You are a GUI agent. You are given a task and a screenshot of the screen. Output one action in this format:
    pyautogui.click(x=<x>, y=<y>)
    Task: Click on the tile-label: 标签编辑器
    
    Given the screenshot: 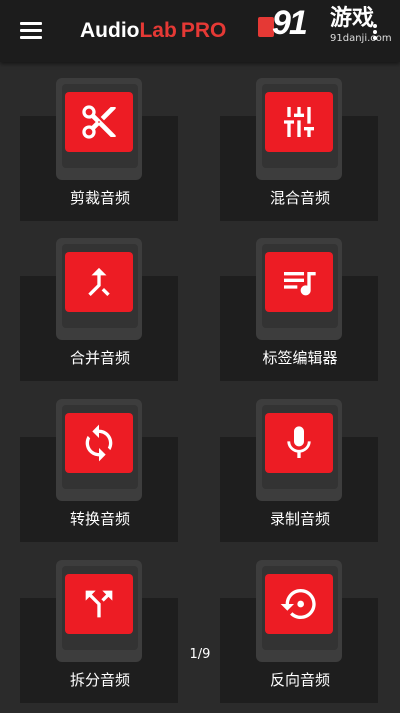 What is the action you would take?
    pyautogui.click(x=300, y=358)
    